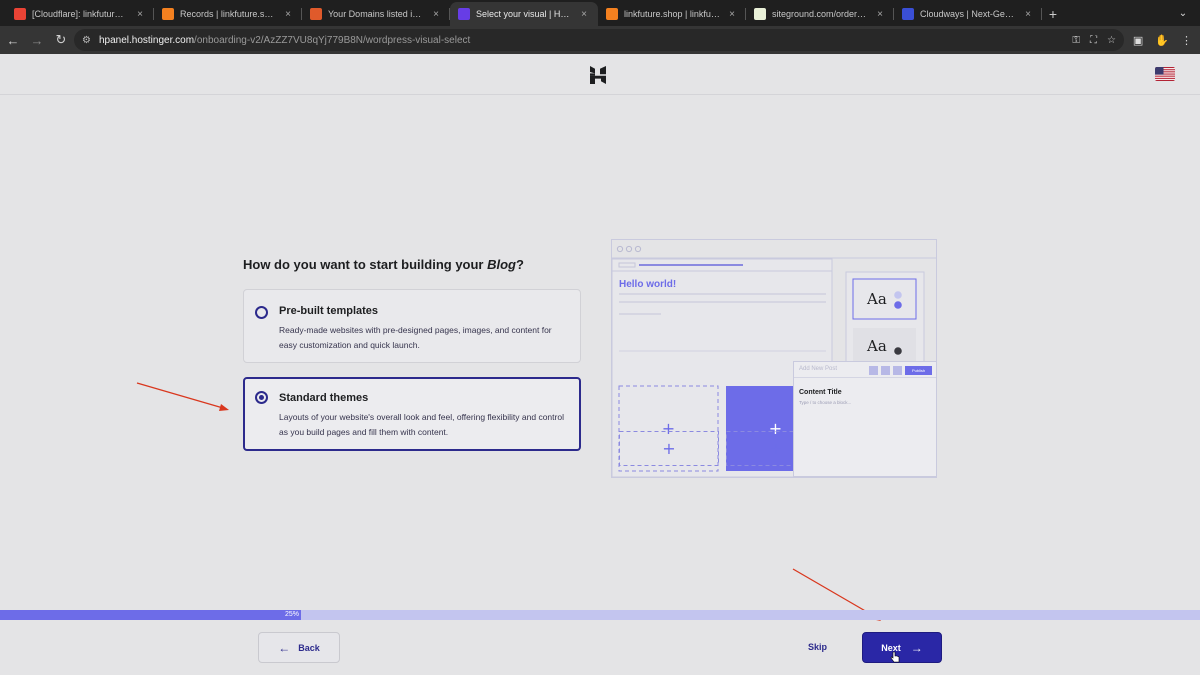 This screenshot has height=675, width=1200. What do you see at coordinates (817, 647) in the screenshot?
I see `skip-button: Skip` at bounding box center [817, 647].